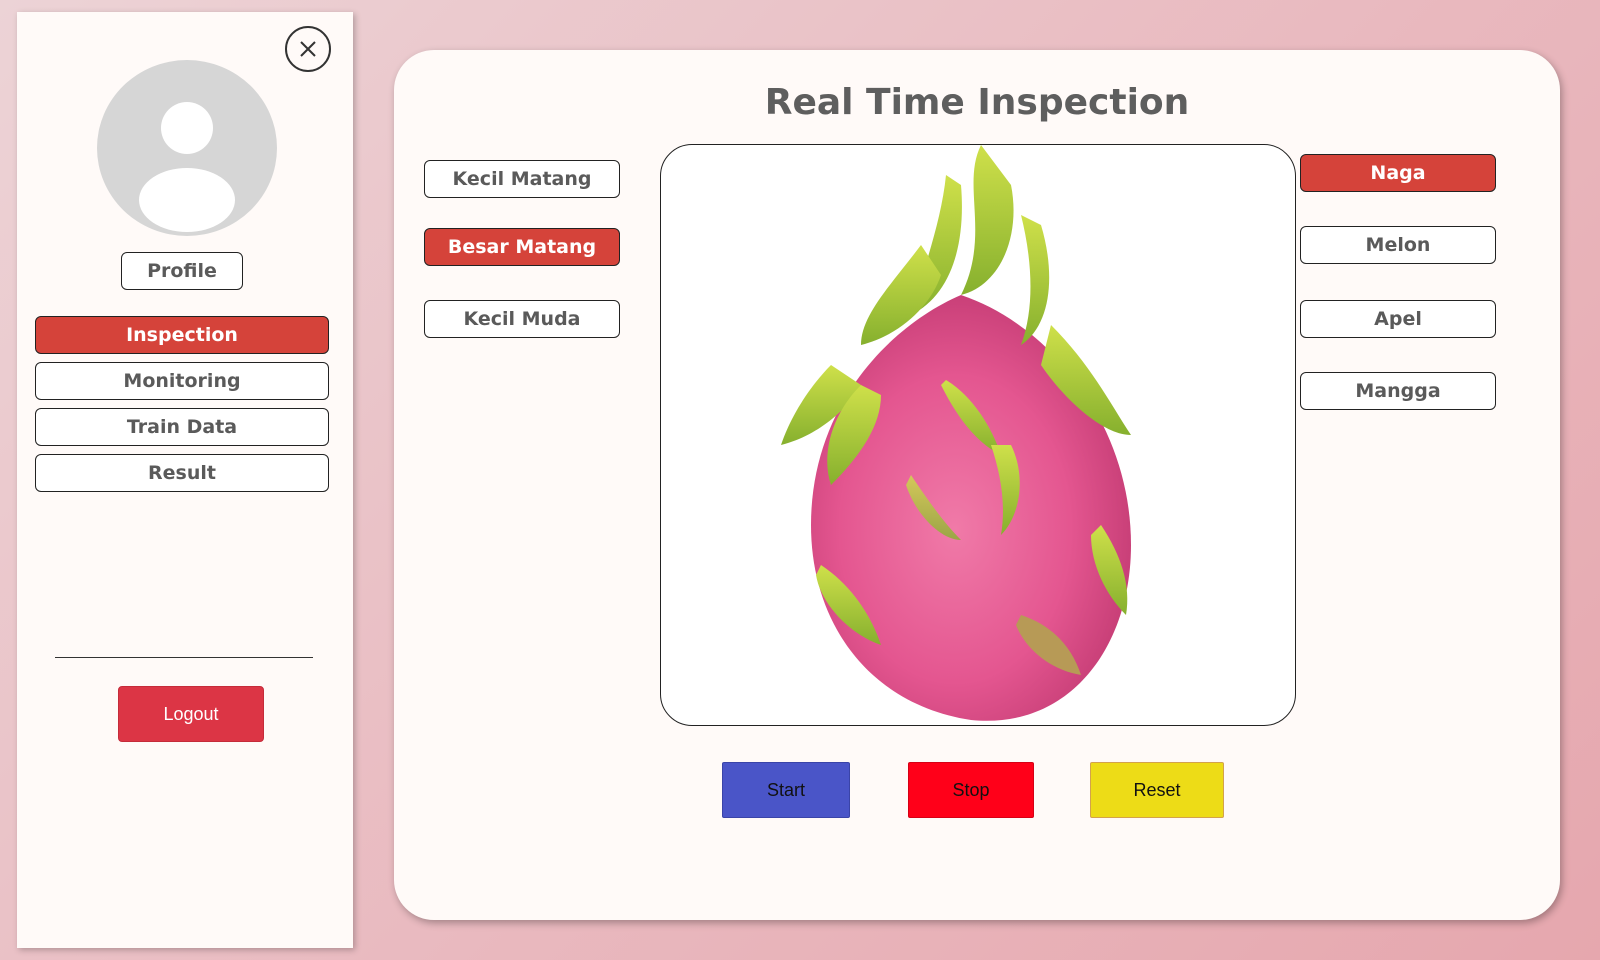 The width and height of the screenshot is (1600, 960). What do you see at coordinates (522, 319) in the screenshot?
I see `category-kecil-muda: Kecil Muda` at bounding box center [522, 319].